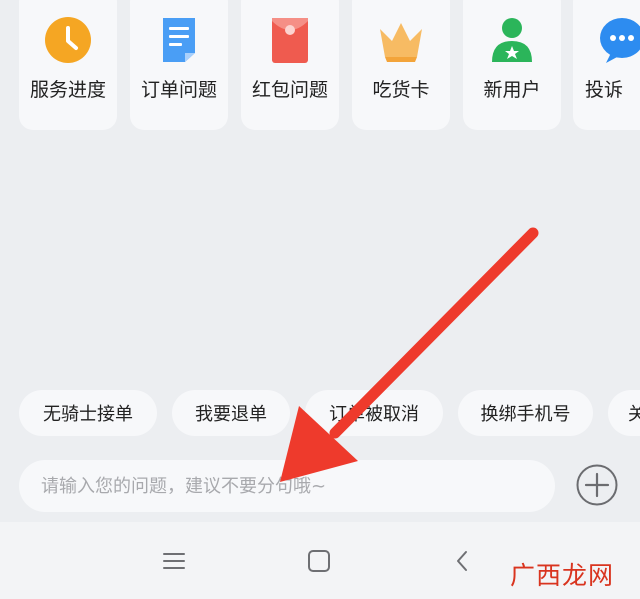  Describe the element at coordinates (512, 65) in the screenshot. I see `shortcut-new-user: 新用户` at that location.